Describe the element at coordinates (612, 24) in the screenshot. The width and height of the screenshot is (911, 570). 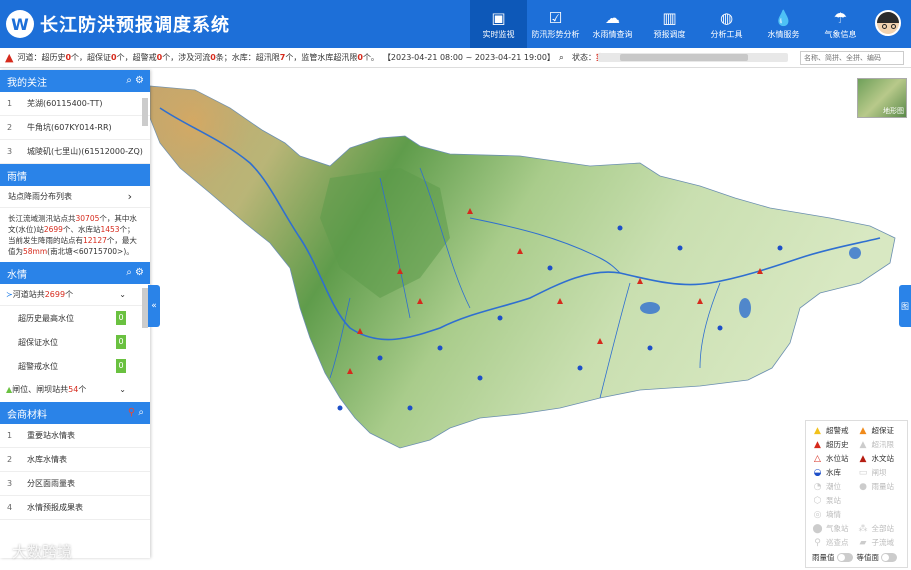
I see `nav-rain-query: ☁ 水雨情查询` at that location.